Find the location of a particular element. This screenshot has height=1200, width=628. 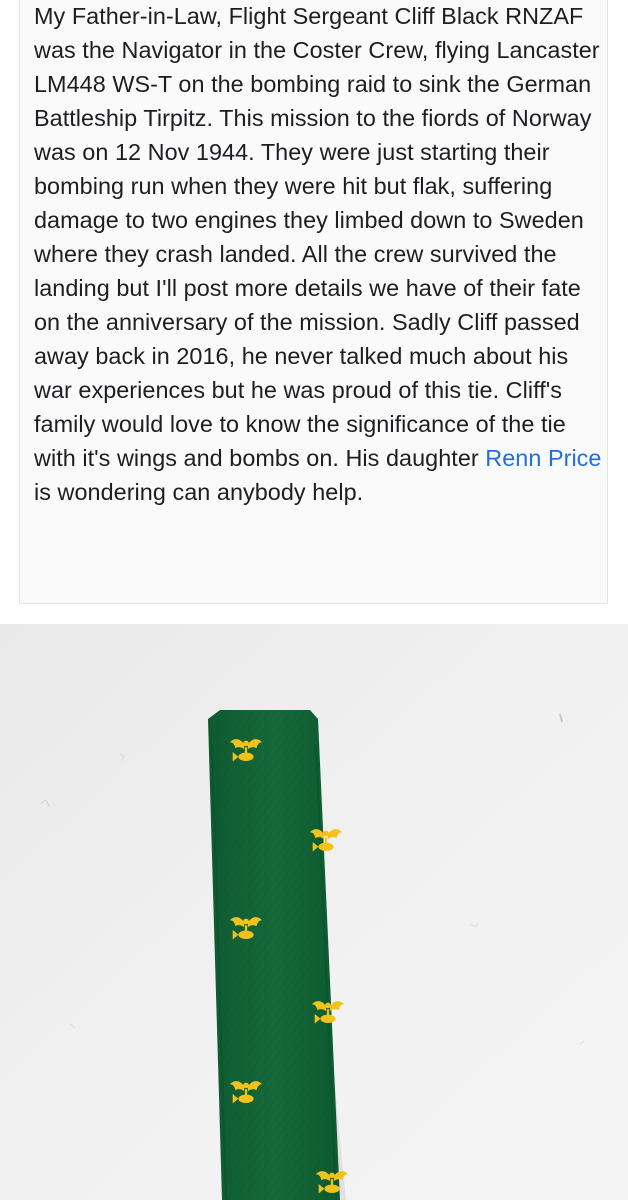

post-text-after-mention: is wondering can anybody help. is located at coordinates (199, 492).